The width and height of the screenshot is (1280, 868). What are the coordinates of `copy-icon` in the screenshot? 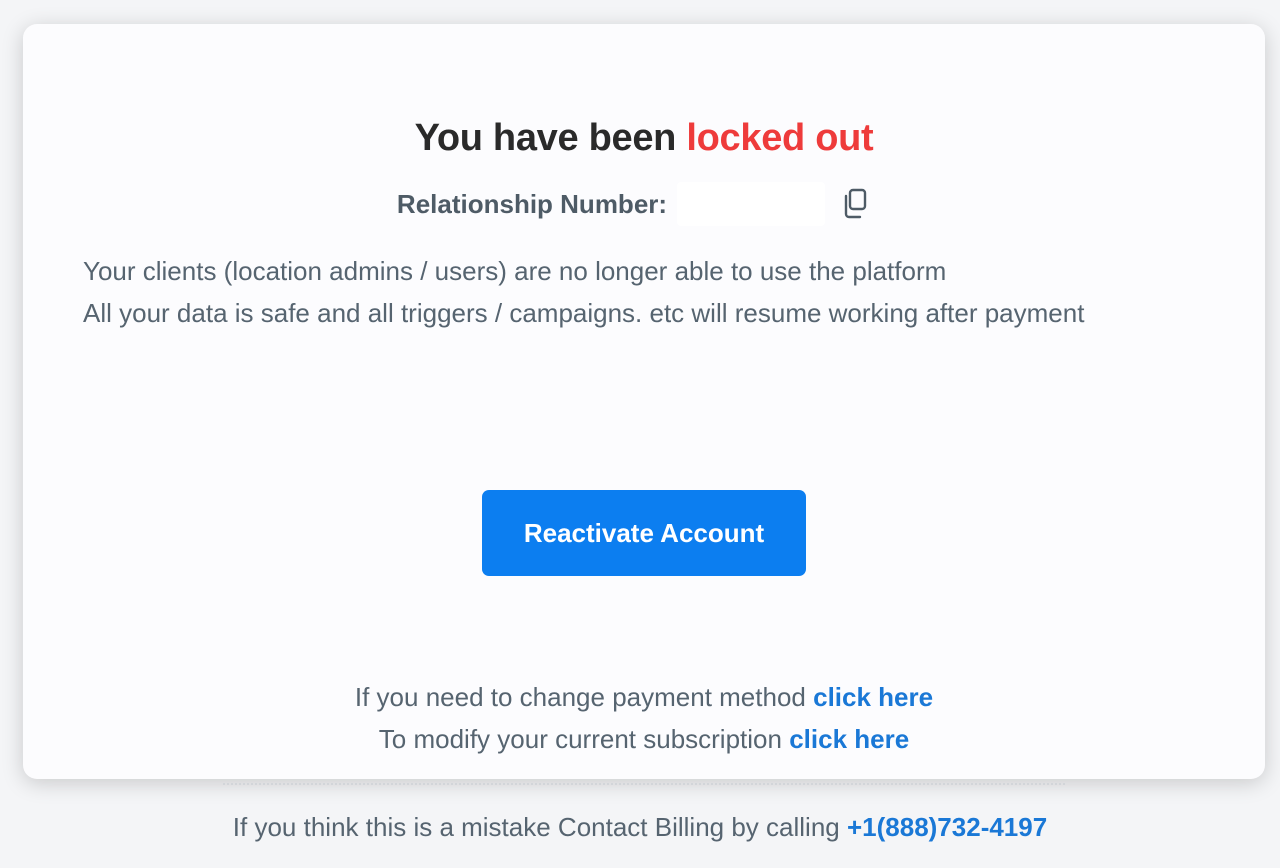 It's located at (856, 204).